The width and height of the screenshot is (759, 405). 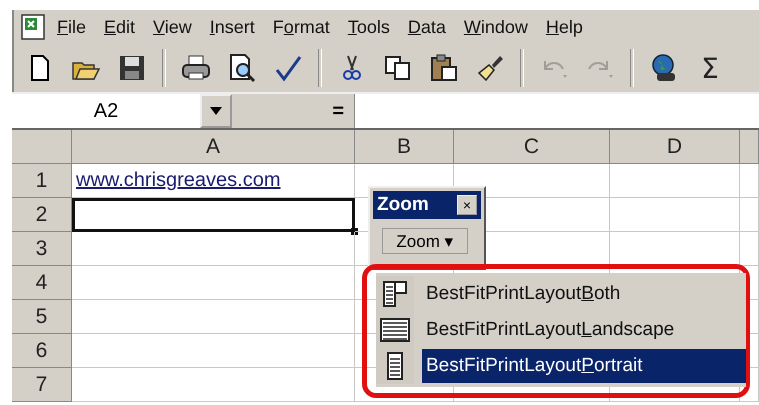 I want to click on spreadsheet-app-icon, so click(x=34, y=27).